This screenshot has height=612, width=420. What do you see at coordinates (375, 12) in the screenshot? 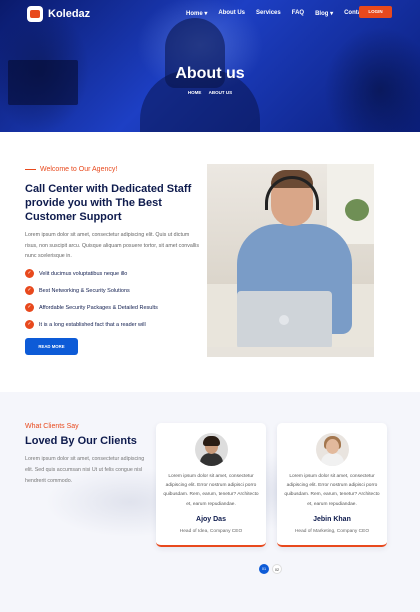
I see `login-button: LOGIN` at bounding box center [375, 12].